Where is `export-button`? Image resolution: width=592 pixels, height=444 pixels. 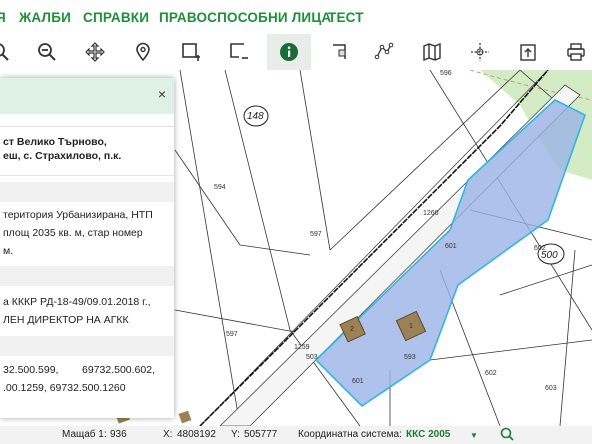 export-button is located at coordinates (528, 52).